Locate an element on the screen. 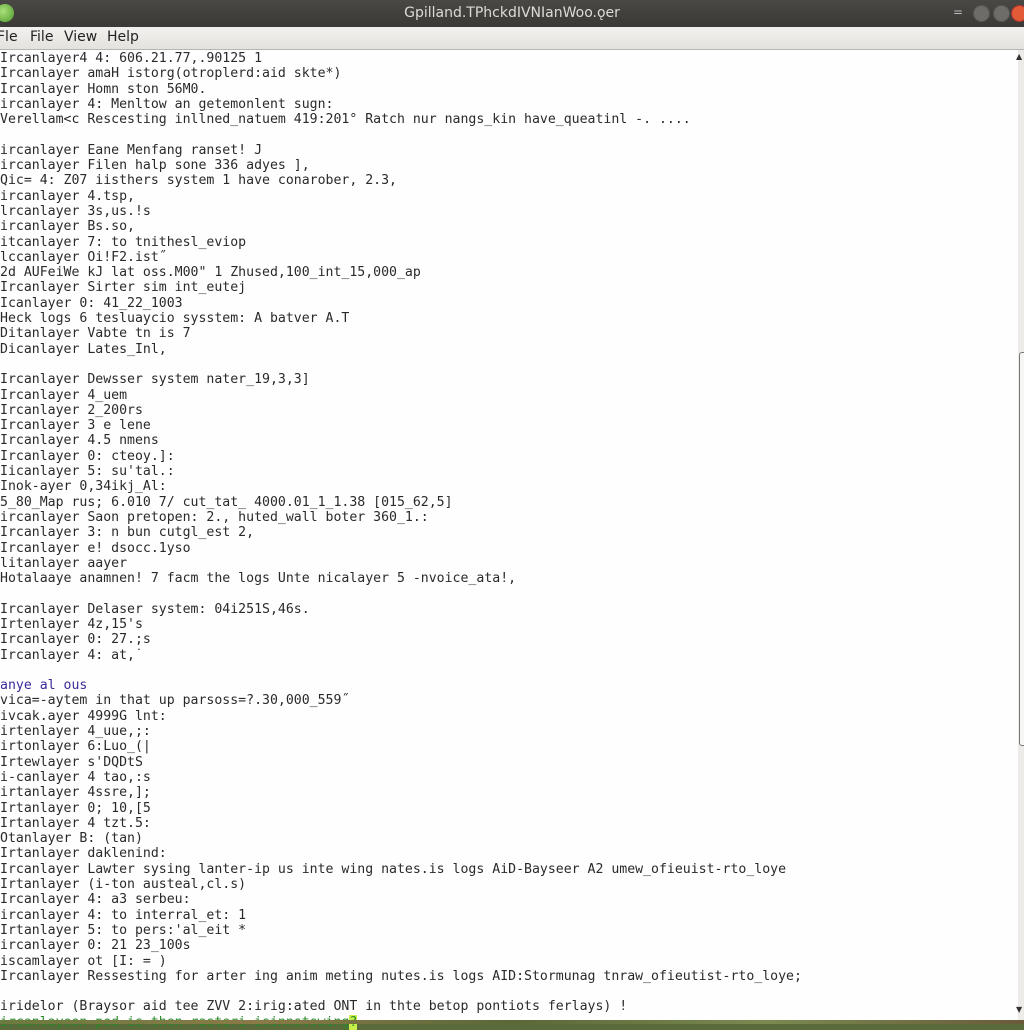  log-line: ircanlayer 4.tsp, is located at coordinates (67, 196).